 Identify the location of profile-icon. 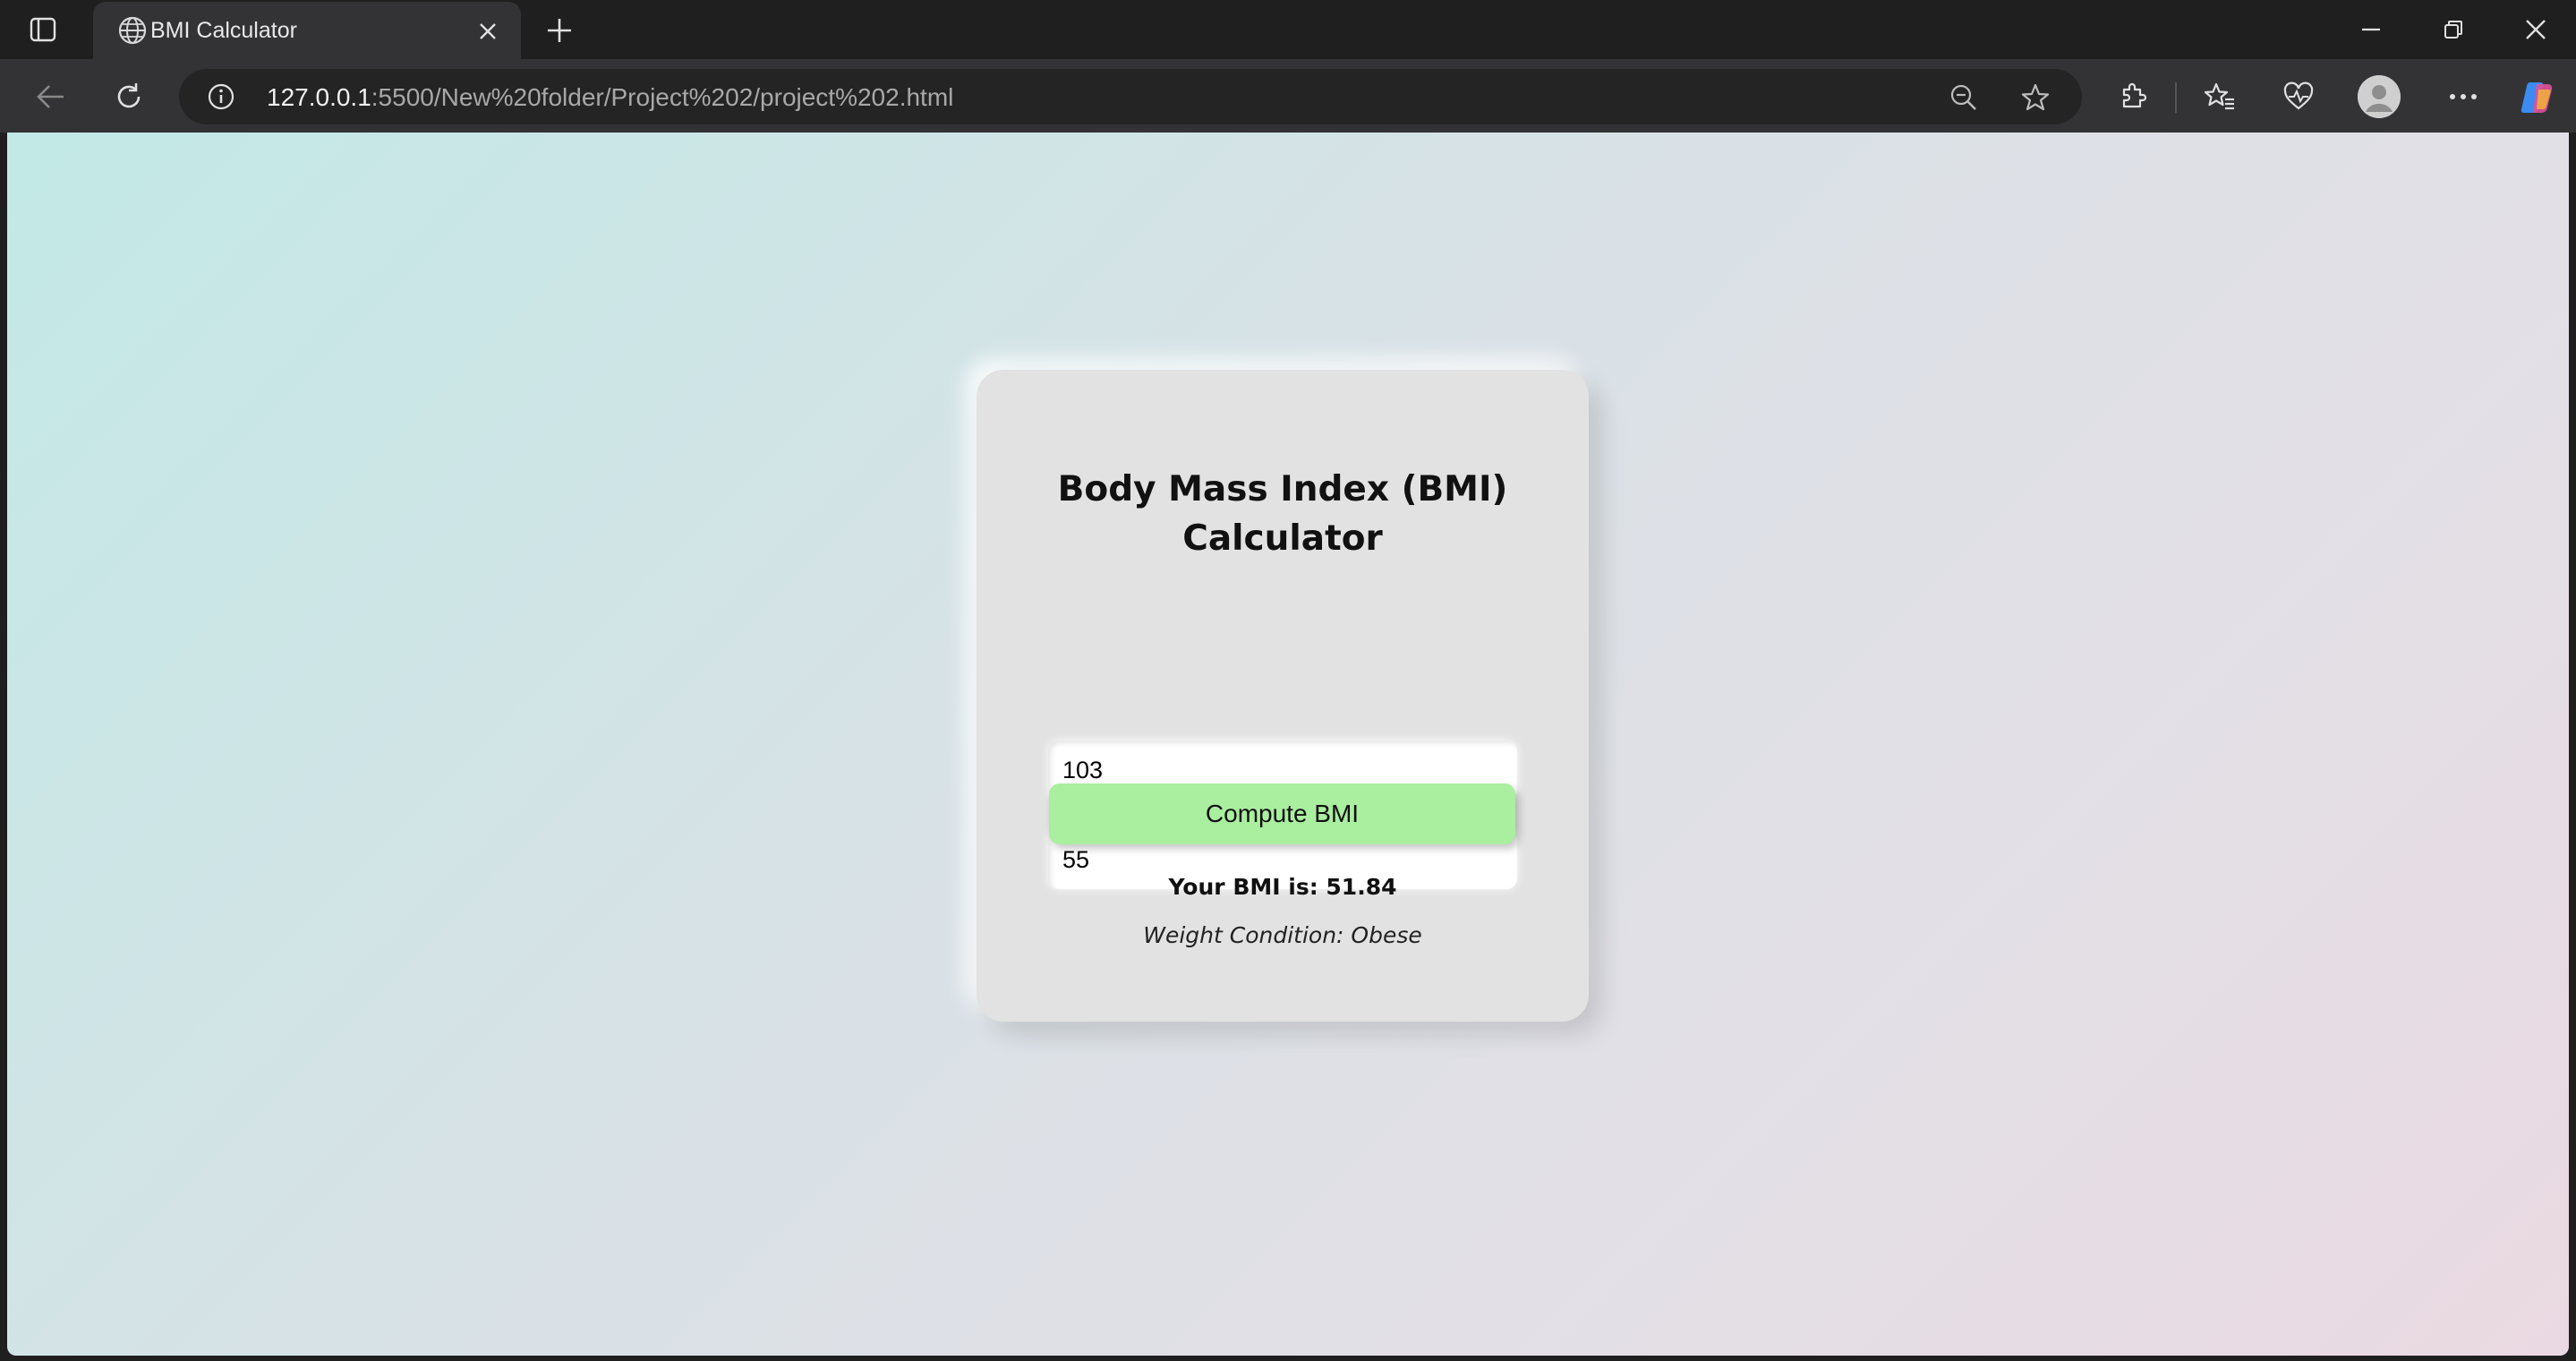
(2379, 97).